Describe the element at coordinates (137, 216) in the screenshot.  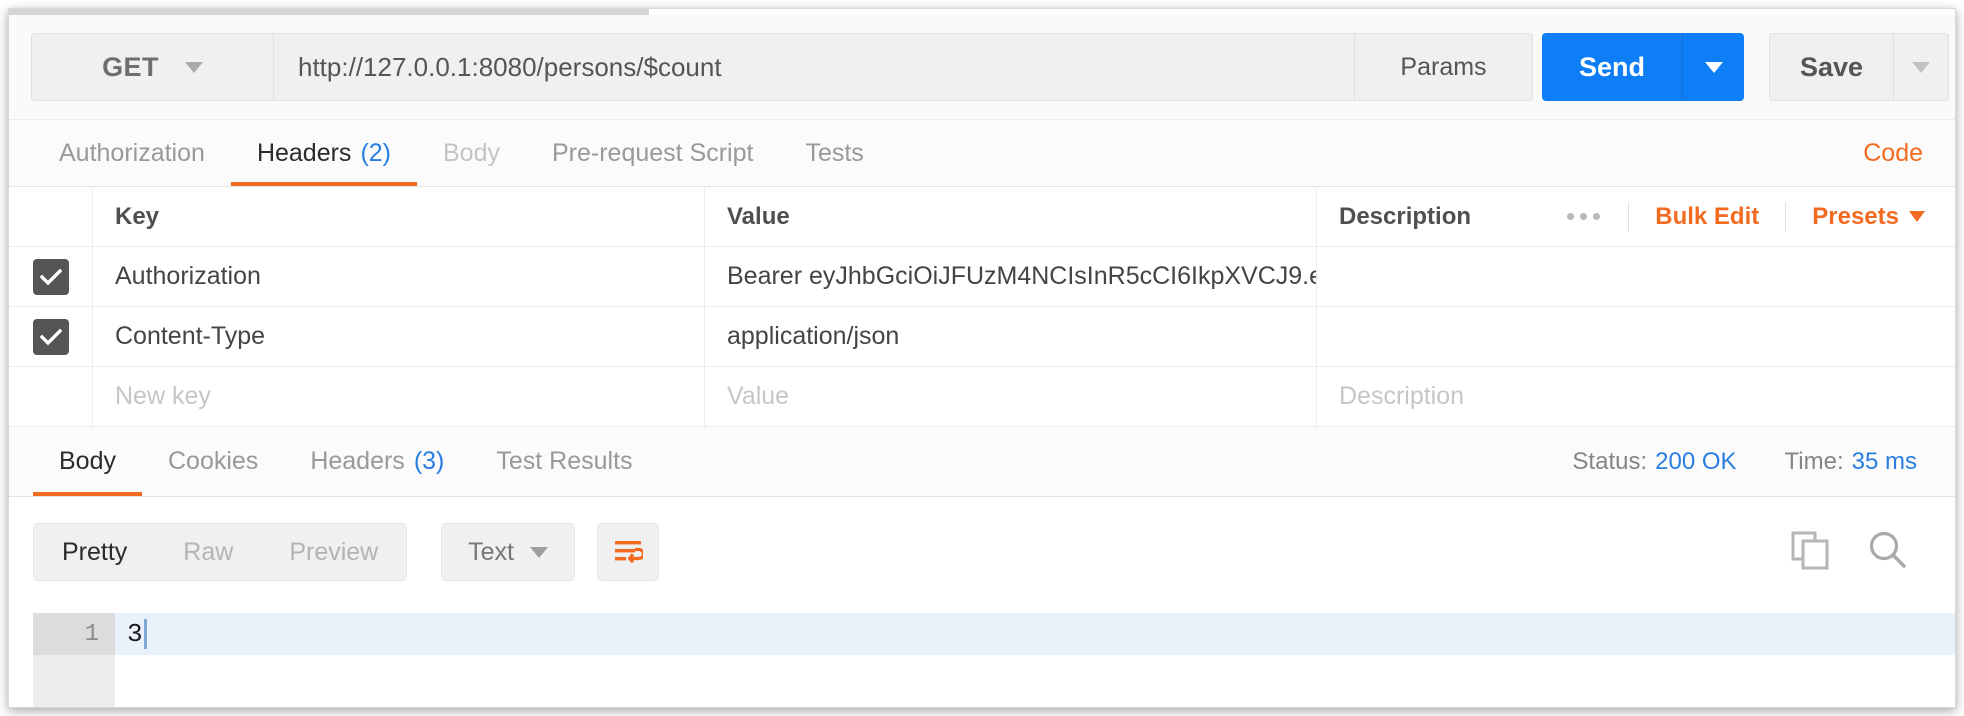
I see `column-header-key: Key` at that location.